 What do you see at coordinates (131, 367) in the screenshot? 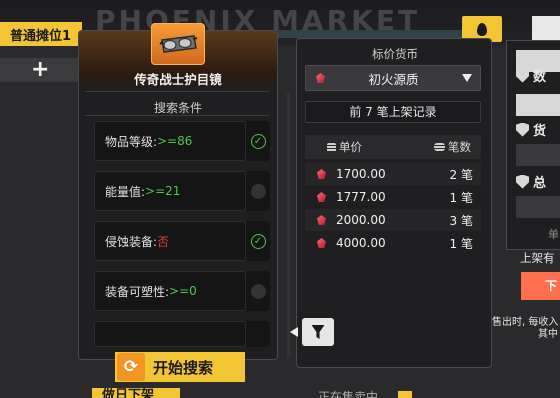
I see `refresh-icon: ⟳` at bounding box center [131, 367].